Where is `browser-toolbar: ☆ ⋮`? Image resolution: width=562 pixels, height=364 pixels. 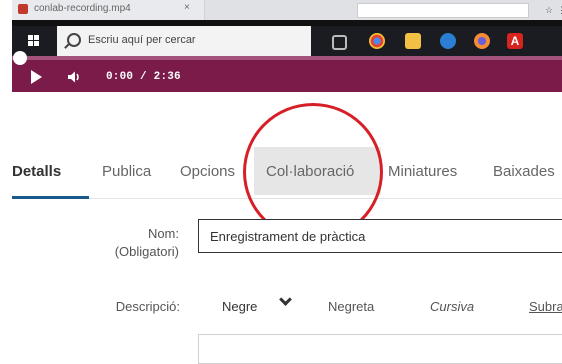 browser-toolbar: ☆ ⋮ is located at coordinates (383, 10).